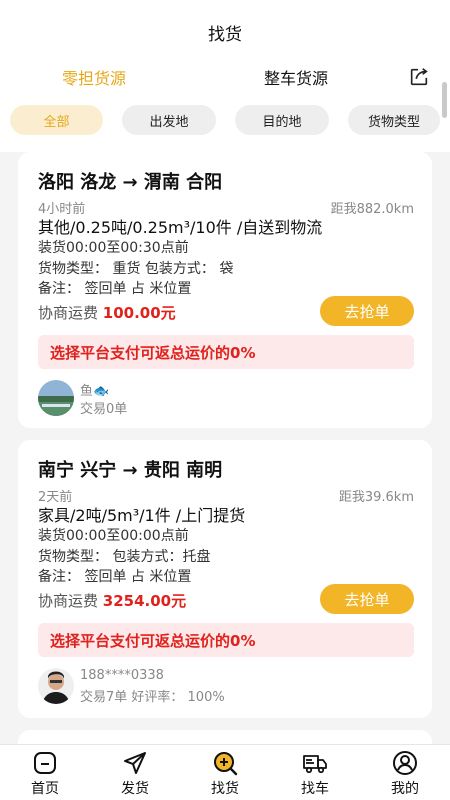 This screenshot has width=450, height=800. I want to click on nav-find-truck: 找车, so click(315, 772).